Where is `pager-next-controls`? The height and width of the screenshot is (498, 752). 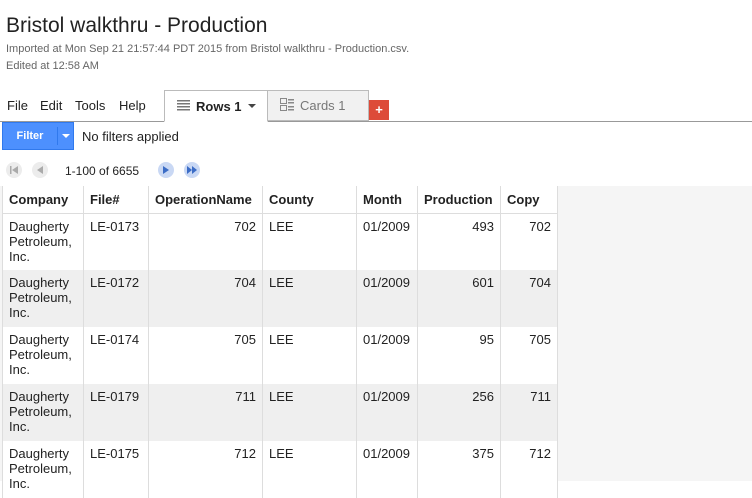 pager-next-controls is located at coordinates (184, 170).